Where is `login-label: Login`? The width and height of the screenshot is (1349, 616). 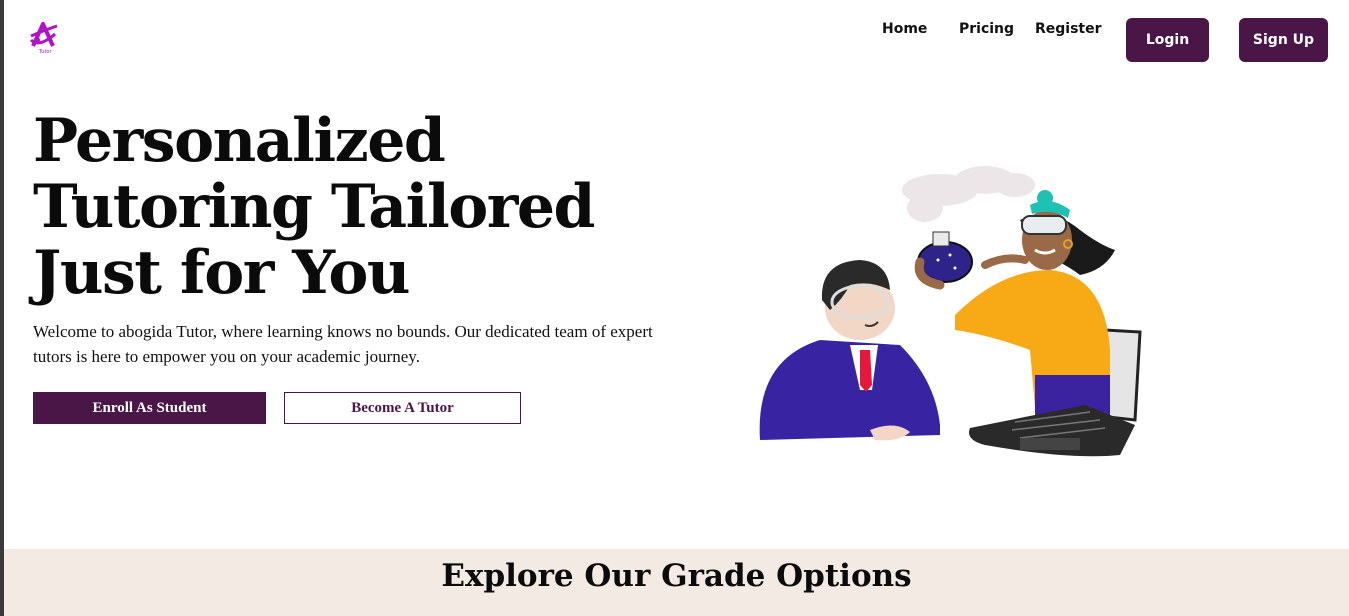 login-label: Login is located at coordinates (1167, 40).